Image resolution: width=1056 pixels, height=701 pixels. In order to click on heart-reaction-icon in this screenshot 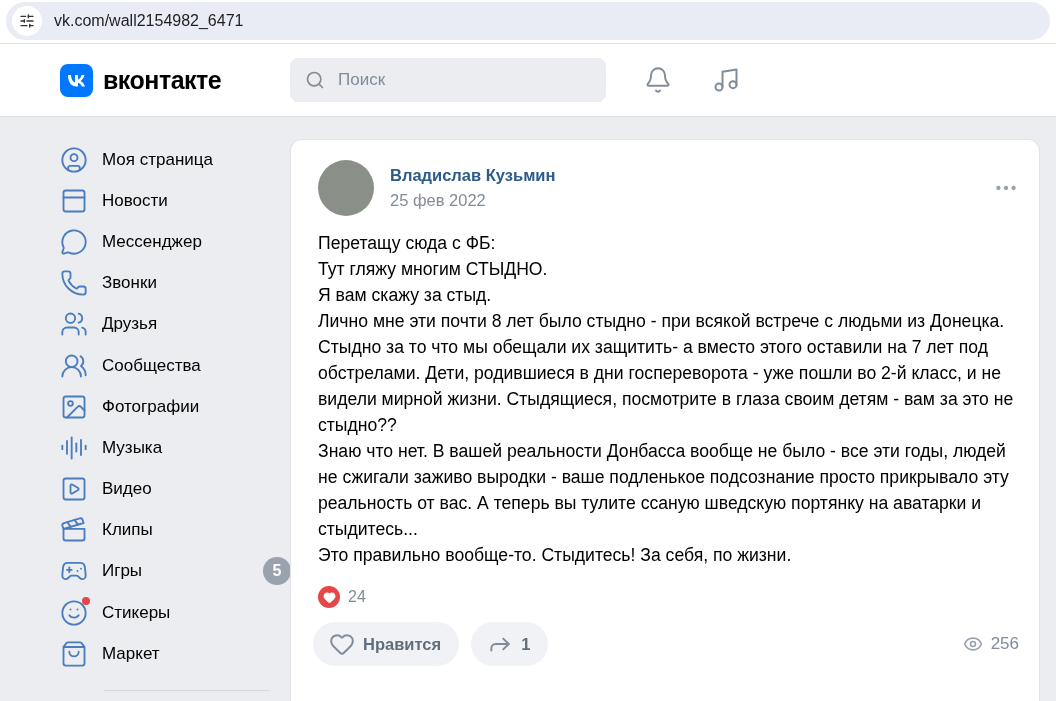, I will do `click(329, 597)`.